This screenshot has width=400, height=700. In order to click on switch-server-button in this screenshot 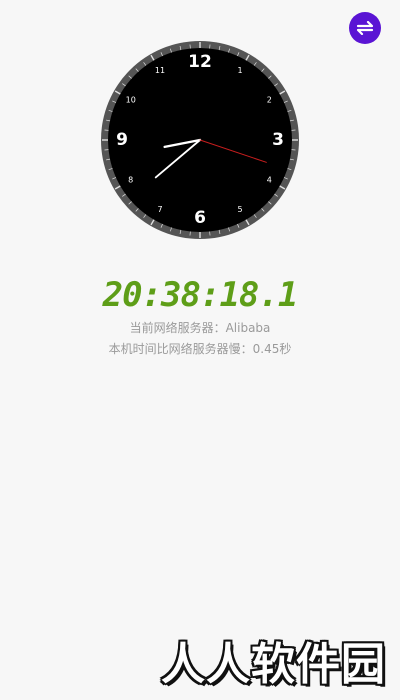, I will do `click(365, 28)`.